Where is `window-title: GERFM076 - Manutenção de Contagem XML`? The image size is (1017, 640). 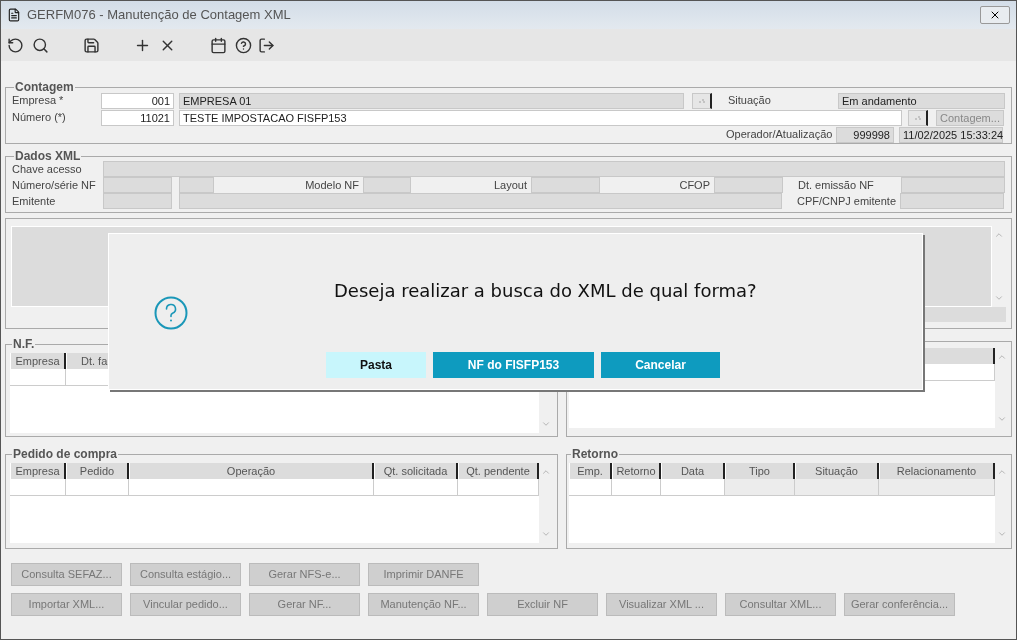 window-title: GERFM076 - Manutenção de Contagem XML is located at coordinates (159, 15).